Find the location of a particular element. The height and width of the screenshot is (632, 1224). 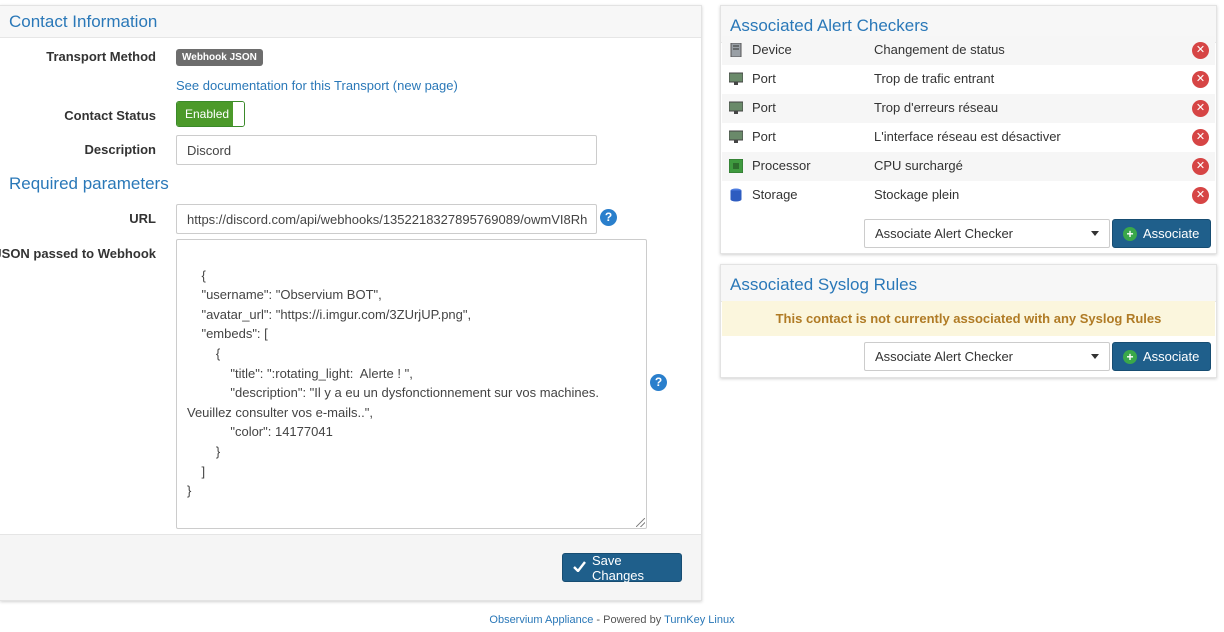

description-input: Discord is located at coordinates (386, 150).